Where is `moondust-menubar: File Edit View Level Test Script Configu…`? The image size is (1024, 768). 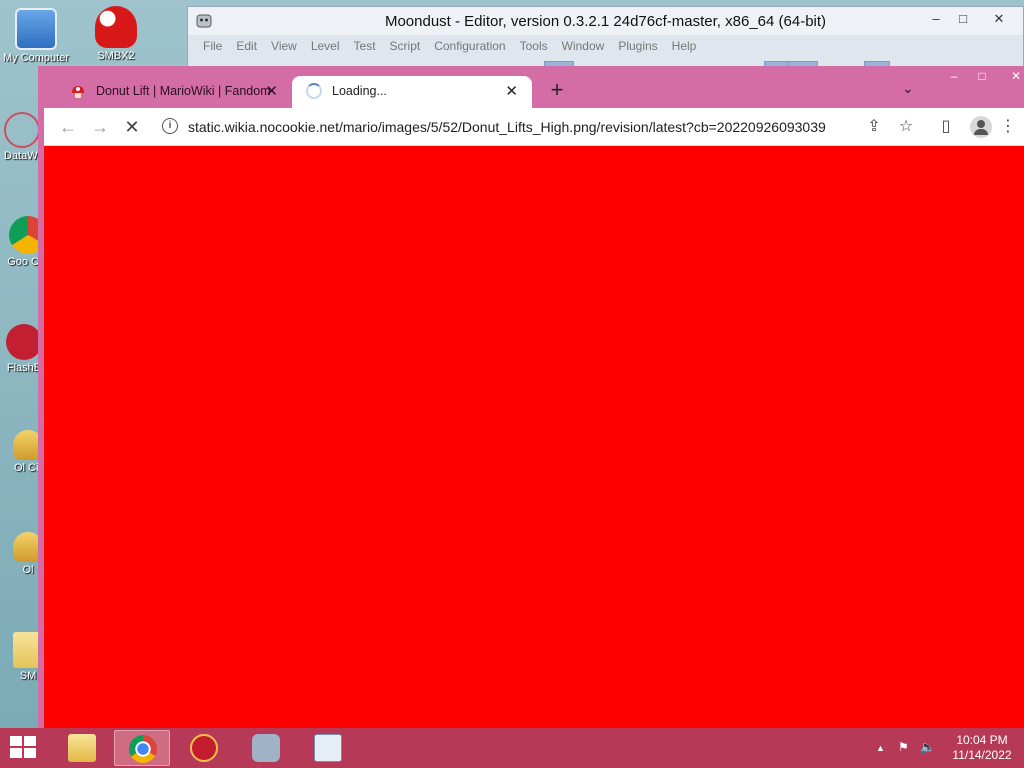 moondust-menubar: File Edit View Level Test Script Configu… is located at coordinates (605, 46).